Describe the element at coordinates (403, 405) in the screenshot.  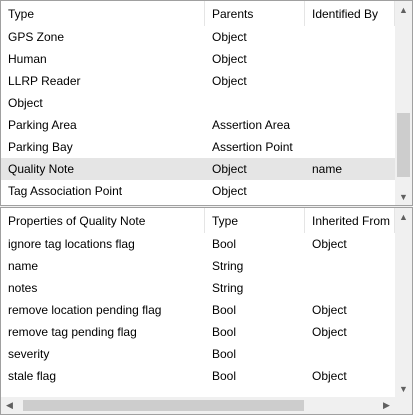
I see `scrollbar-corner` at that location.